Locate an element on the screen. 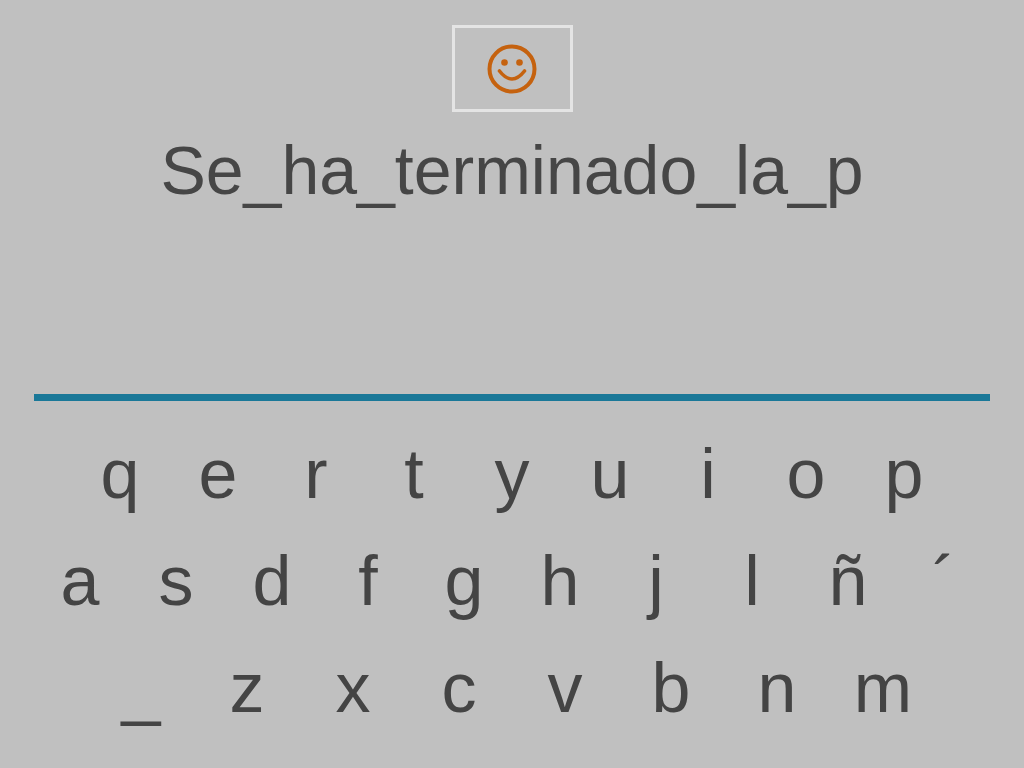 This screenshot has height=768, width=1024. keyboard-key: m is located at coordinates (883, 687).